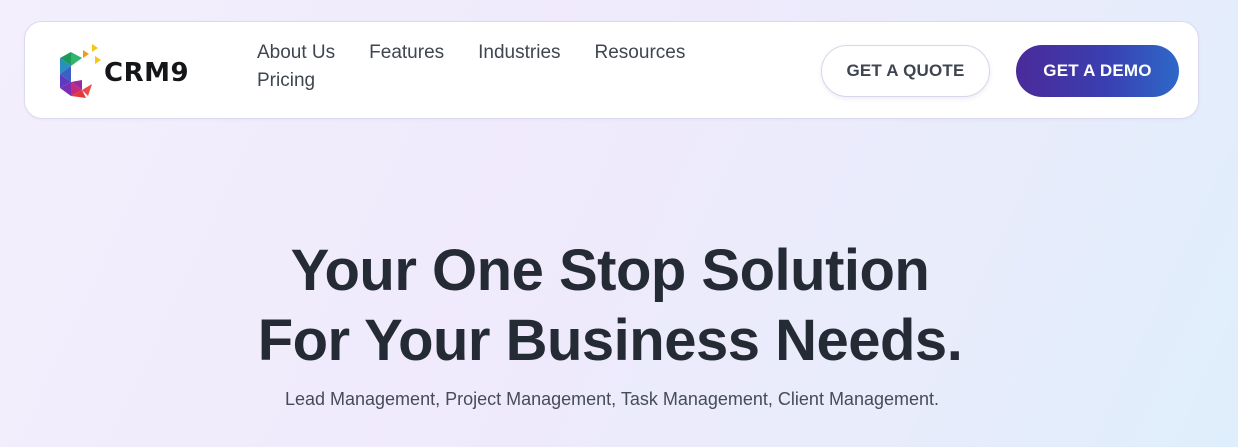 This screenshot has width=1238, height=447. What do you see at coordinates (80, 70) in the screenshot?
I see `crm9-logo-icon` at bounding box center [80, 70].